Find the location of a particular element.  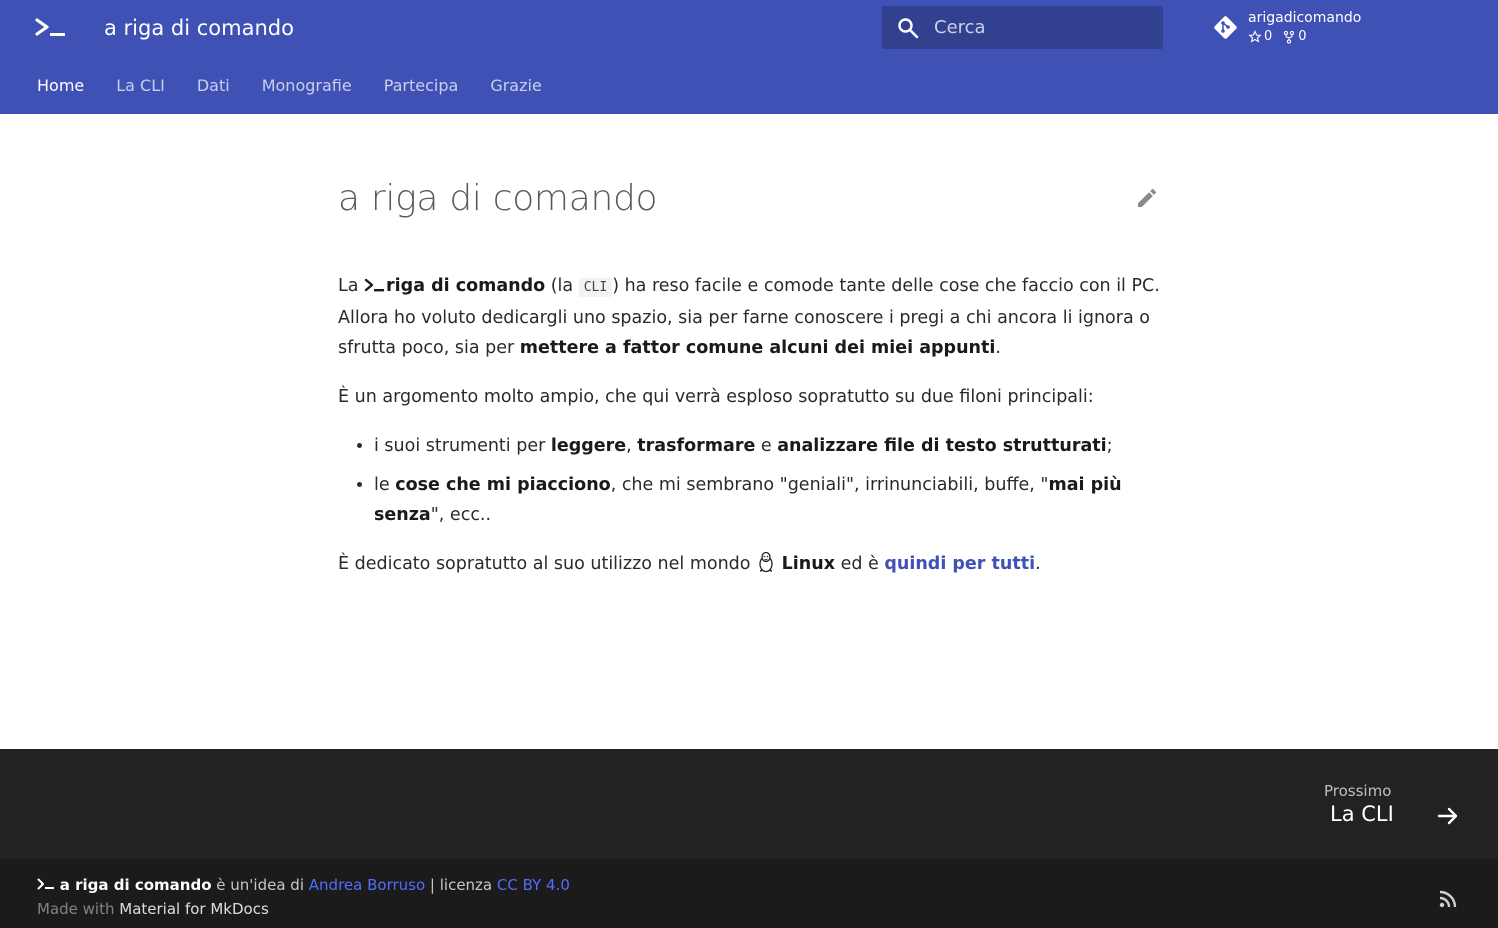

text: La is located at coordinates (351, 286).